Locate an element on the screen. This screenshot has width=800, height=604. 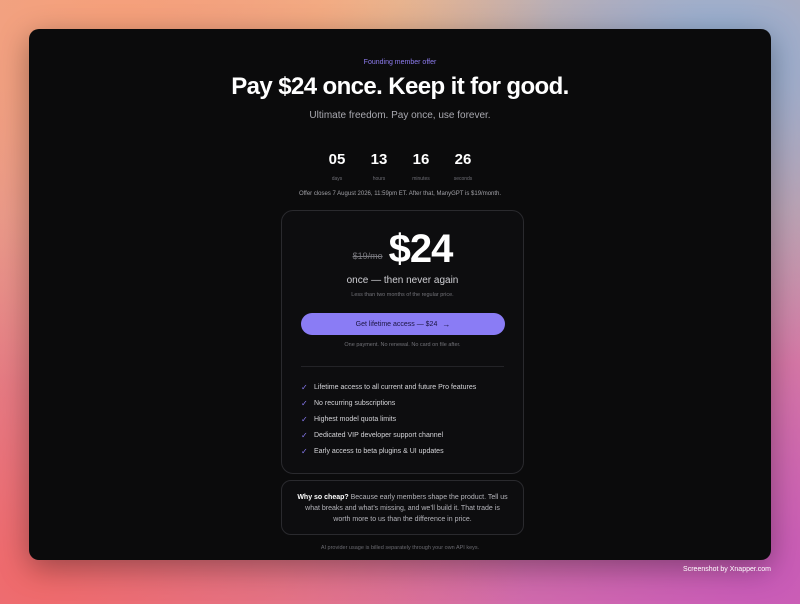
eyebrow-label: Founding member offer is located at coordinates (400, 62).